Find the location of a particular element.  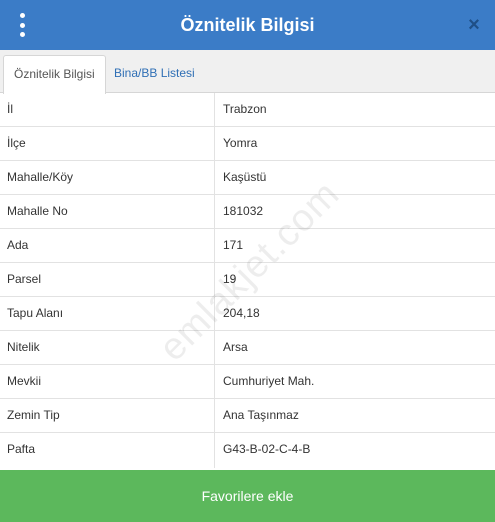

row-key: Nitelik is located at coordinates (107, 347).